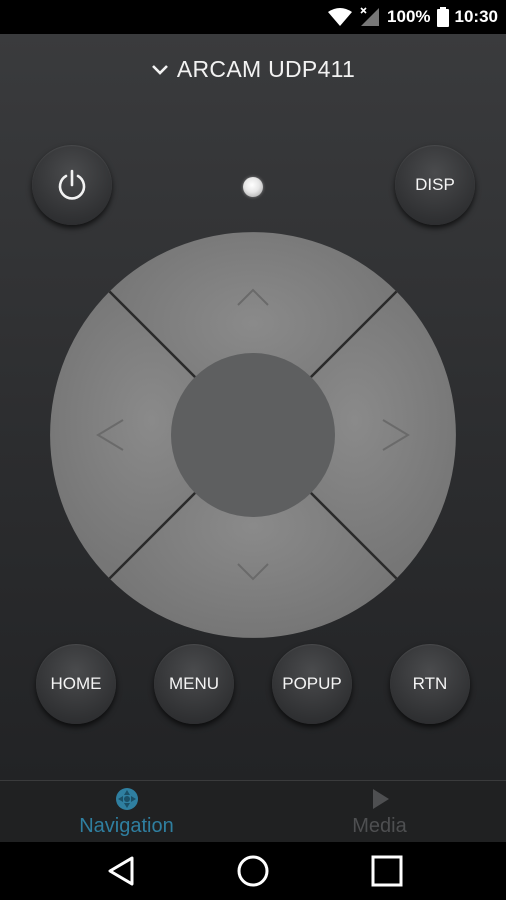 This screenshot has width=506, height=900. I want to click on home-button: HOME, so click(76, 684).